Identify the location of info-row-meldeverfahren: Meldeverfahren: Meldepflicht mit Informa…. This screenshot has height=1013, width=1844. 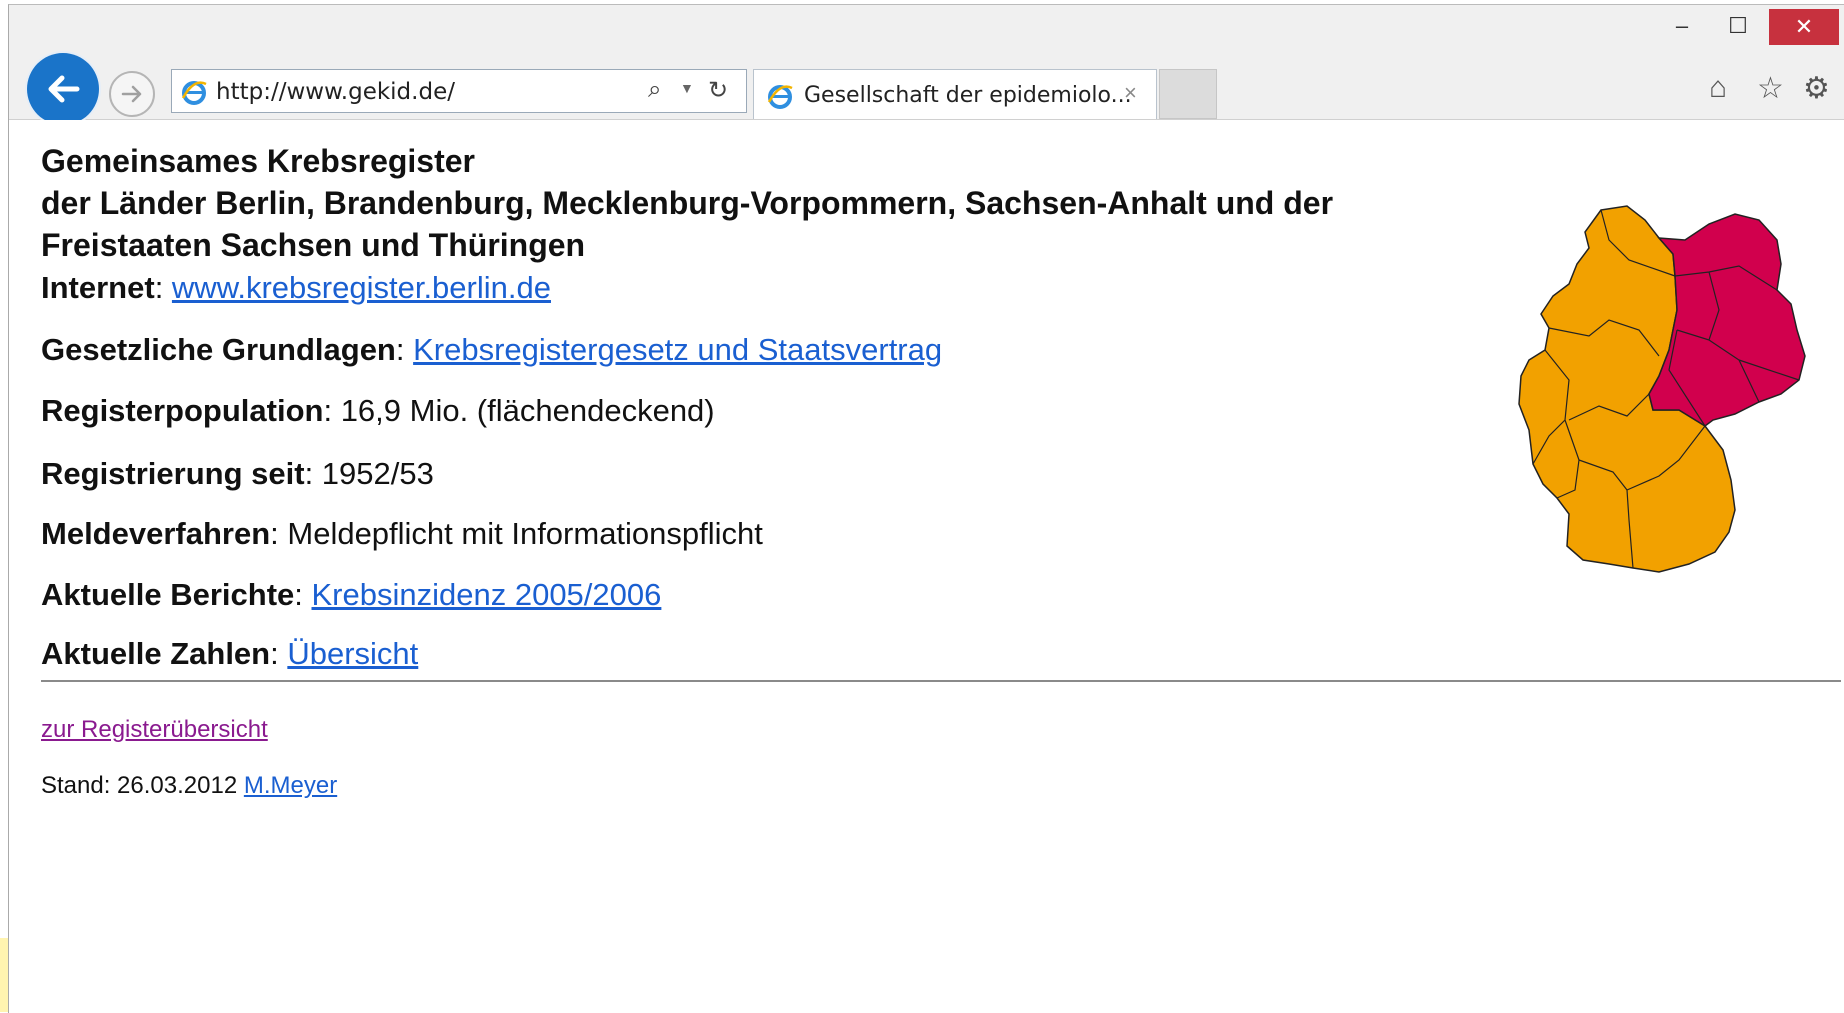
(402, 534).